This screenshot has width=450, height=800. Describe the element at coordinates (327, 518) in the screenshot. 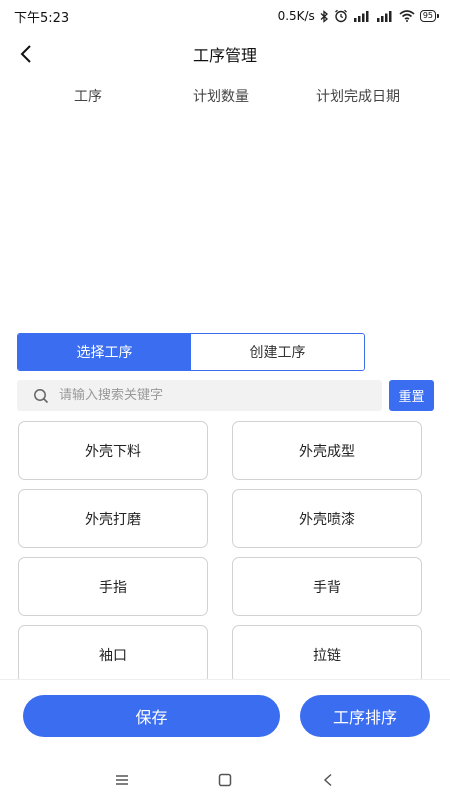

I see `process-tile: 外壳喷漆` at that location.